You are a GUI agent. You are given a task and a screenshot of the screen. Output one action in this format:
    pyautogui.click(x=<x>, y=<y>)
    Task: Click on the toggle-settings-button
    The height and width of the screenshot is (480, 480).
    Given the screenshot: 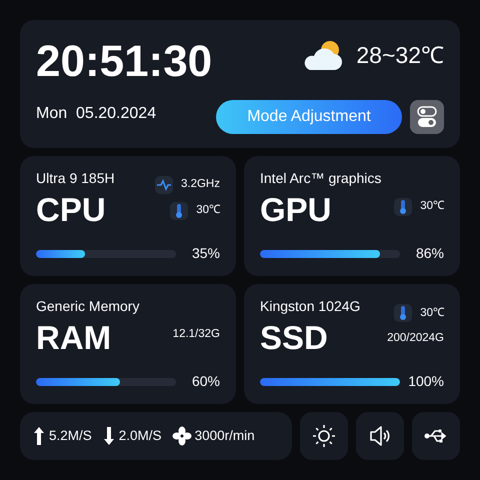 What is the action you would take?
    pyautogui.click(x=427, y=117)
    